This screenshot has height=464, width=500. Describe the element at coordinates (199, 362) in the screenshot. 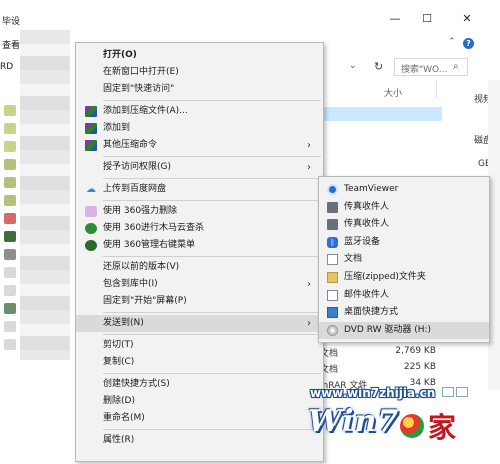

I see `context-menu-item: 复制(C)` at that location.